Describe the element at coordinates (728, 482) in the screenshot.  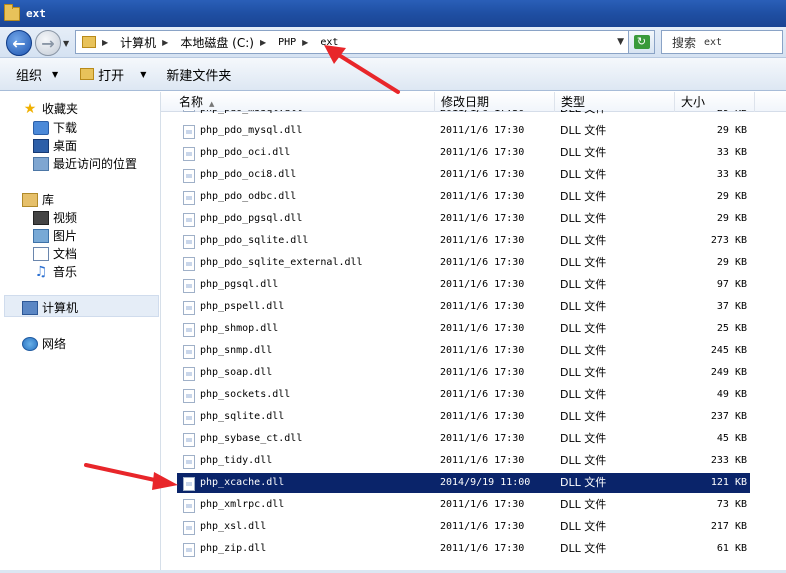
I see `file-size: 121 KB` at that location.